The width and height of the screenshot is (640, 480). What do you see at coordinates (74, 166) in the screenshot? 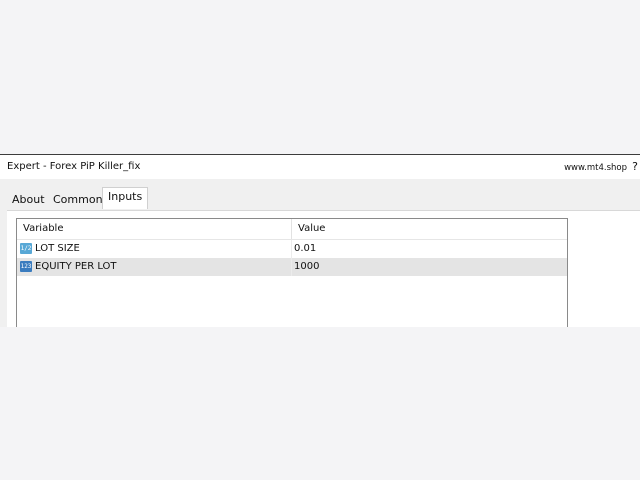
I see `window-title: Expert - Forex PiP Killer_fix` at bounding box center [74, 166].